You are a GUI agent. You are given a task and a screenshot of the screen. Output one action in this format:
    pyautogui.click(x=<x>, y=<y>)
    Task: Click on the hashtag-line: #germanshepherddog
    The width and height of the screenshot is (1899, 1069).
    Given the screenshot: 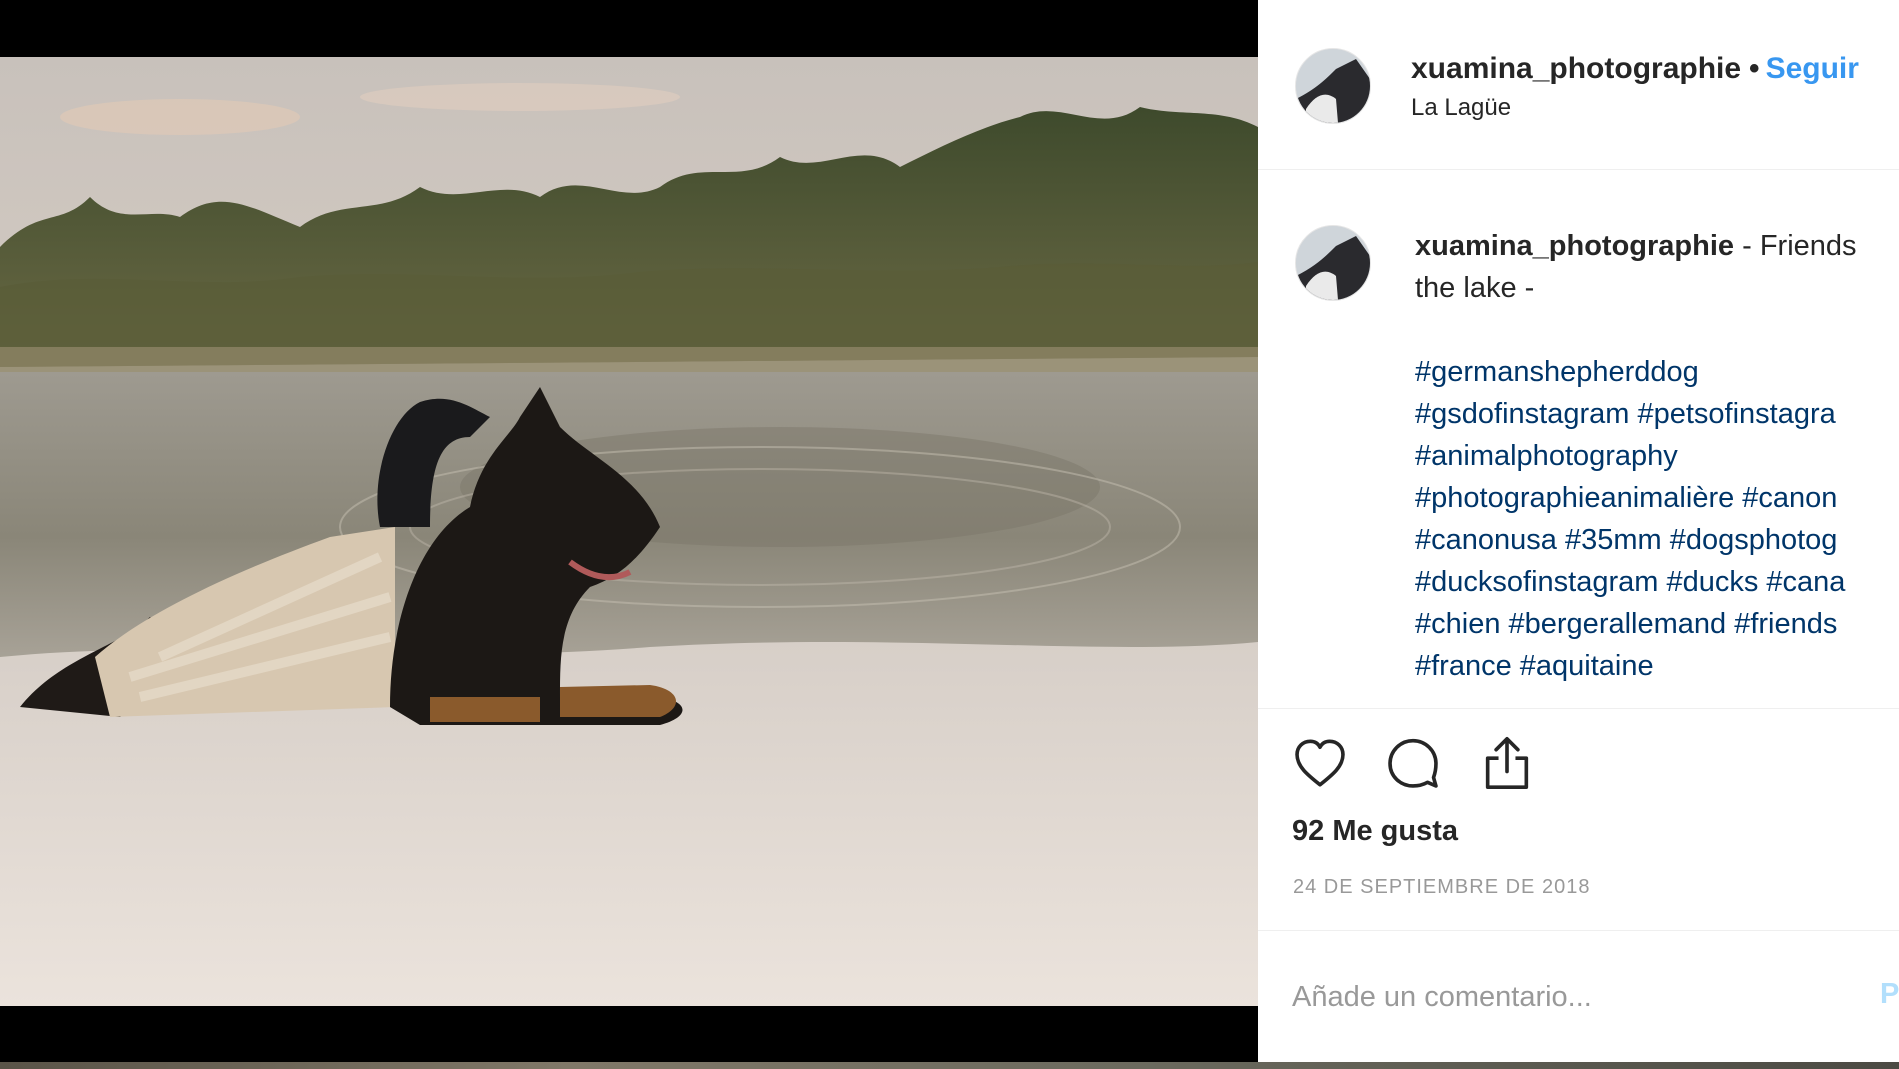 What is the action you would take?
    pyautogui.click(x=1657, y=372)
    